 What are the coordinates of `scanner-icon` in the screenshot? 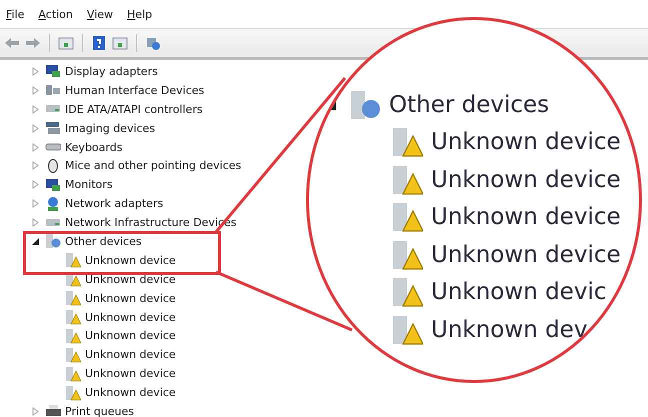 It's located at (53, 128).